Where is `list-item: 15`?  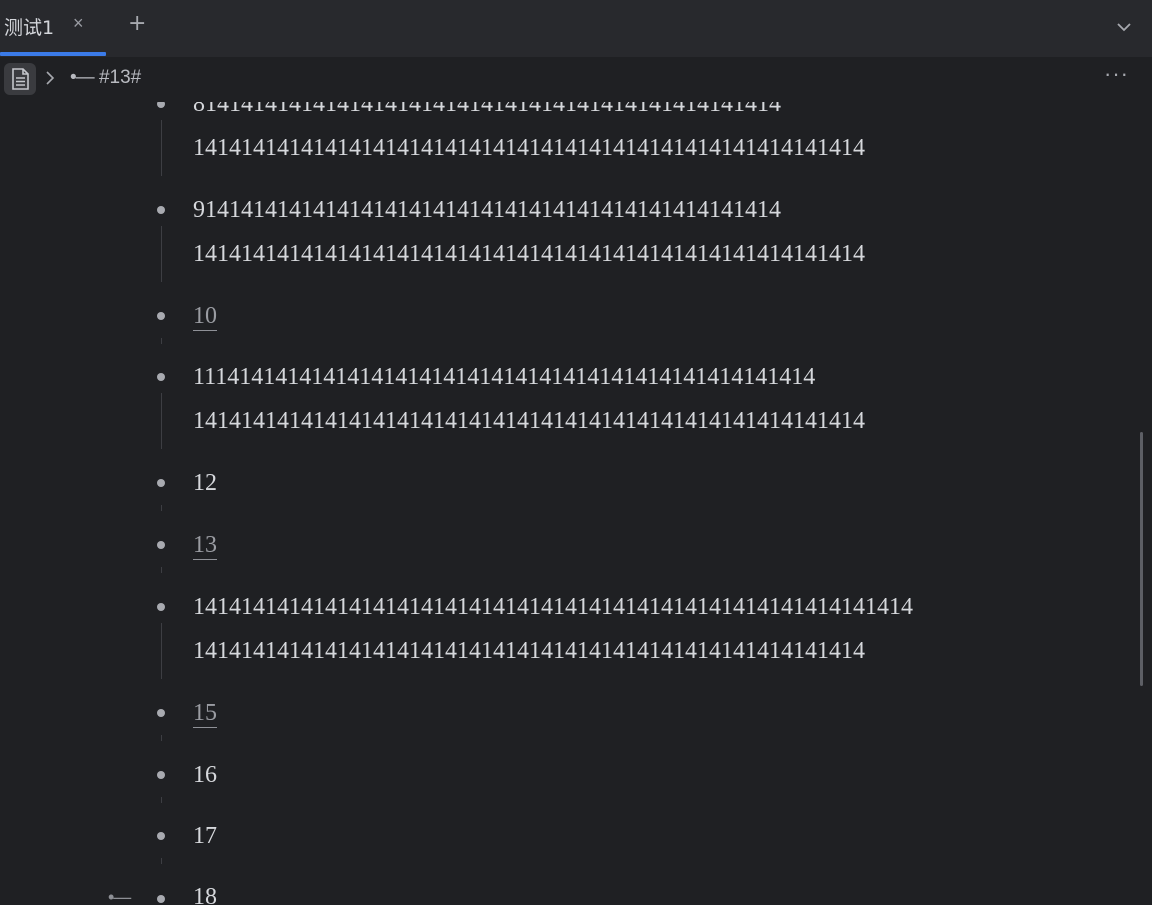
list-item: 15 is located at coordinates (550, 721).